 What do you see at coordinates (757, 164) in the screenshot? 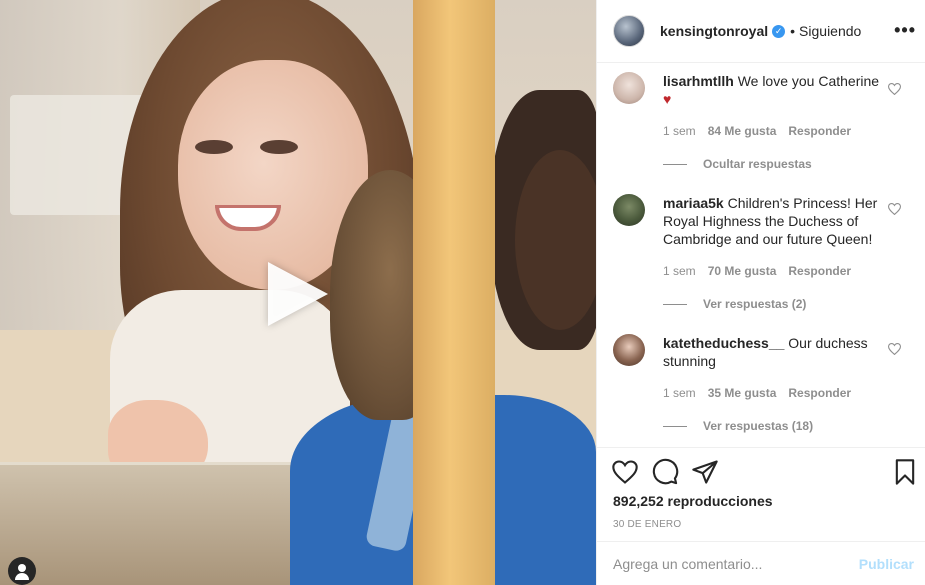
I see `toggle-replies-label: Ocultar respuestas` at bounding box center [757, 164].